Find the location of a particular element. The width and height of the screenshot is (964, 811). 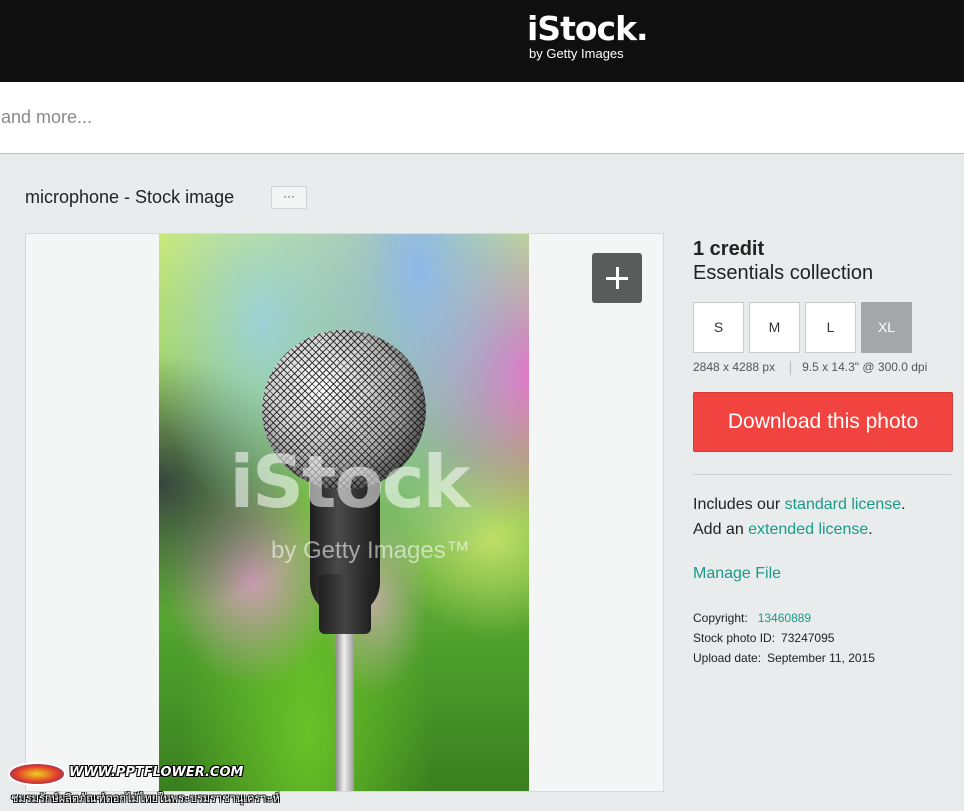

standard-license-link: standard license is located at coordinates (843, 504).